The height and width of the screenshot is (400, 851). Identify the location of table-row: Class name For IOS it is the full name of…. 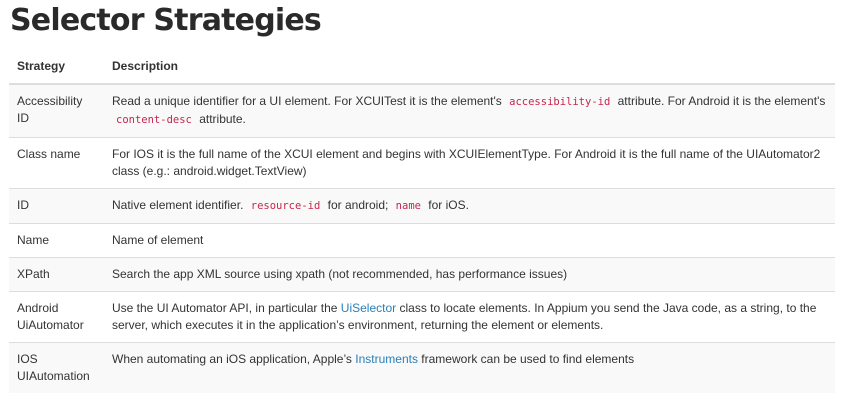
(422, 163).